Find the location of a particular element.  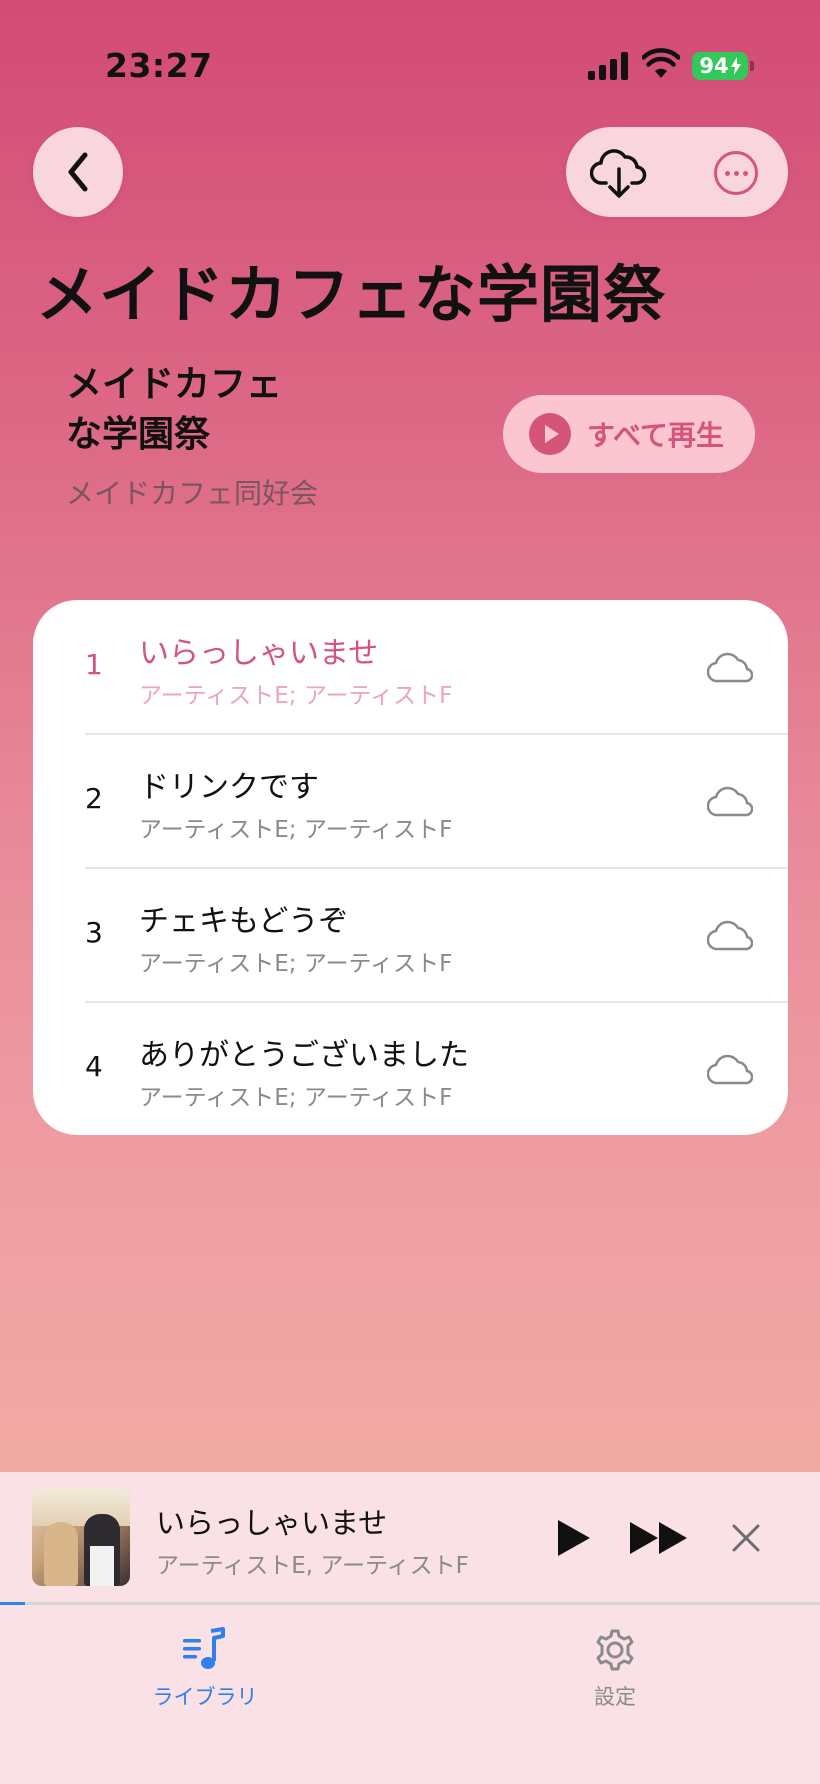

track-title: いらっしゃいませ is located at coordinates (259, 653).